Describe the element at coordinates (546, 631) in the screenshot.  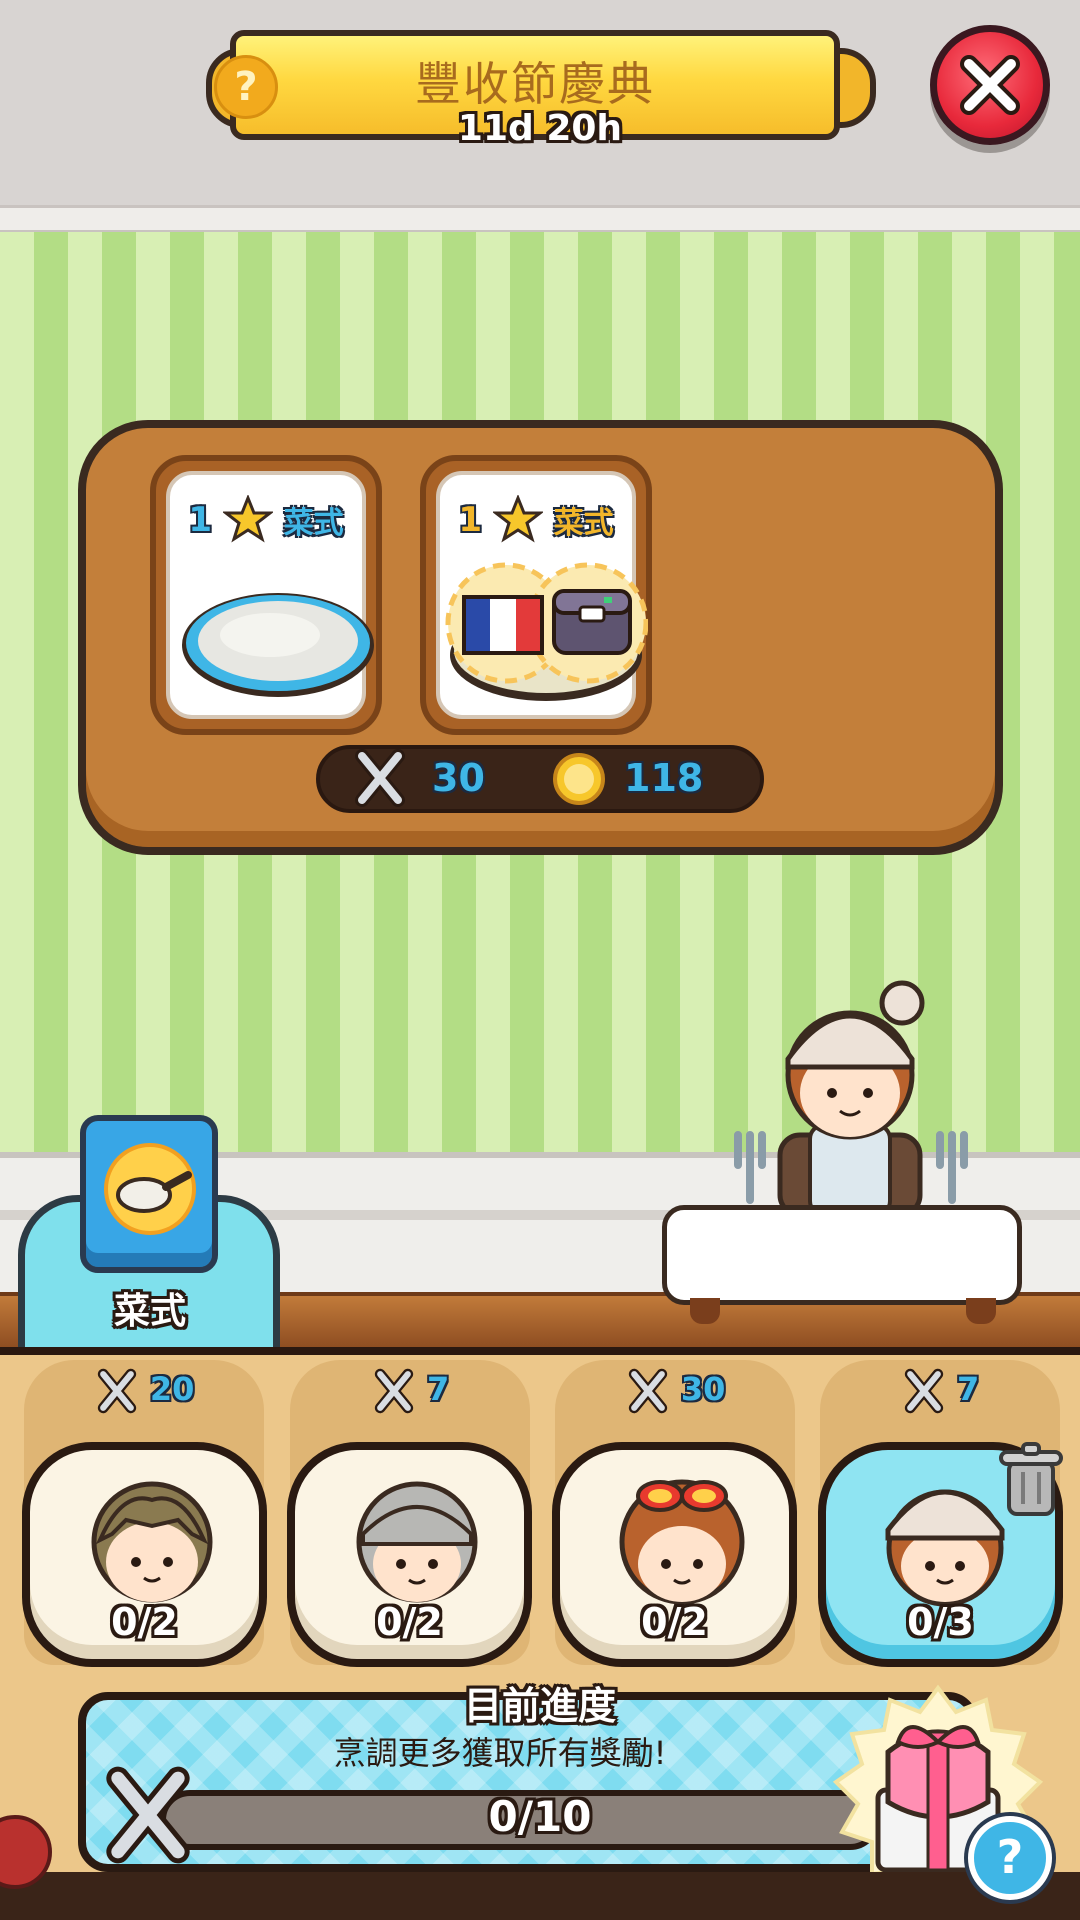
I see `french-lunchbox-icon` at that location.